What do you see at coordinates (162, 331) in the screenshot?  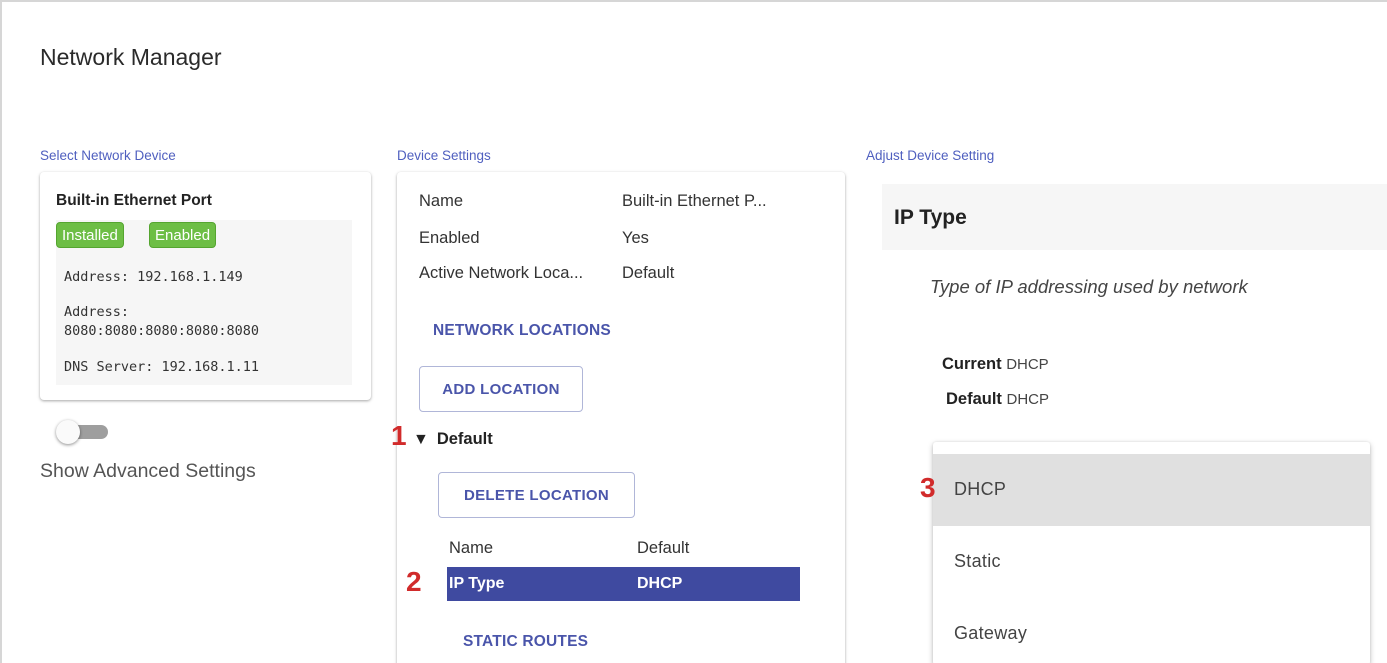 I see `address-ipv6-value: 8080:8080:8080:8080:8080` at bounding box center [162, 331].